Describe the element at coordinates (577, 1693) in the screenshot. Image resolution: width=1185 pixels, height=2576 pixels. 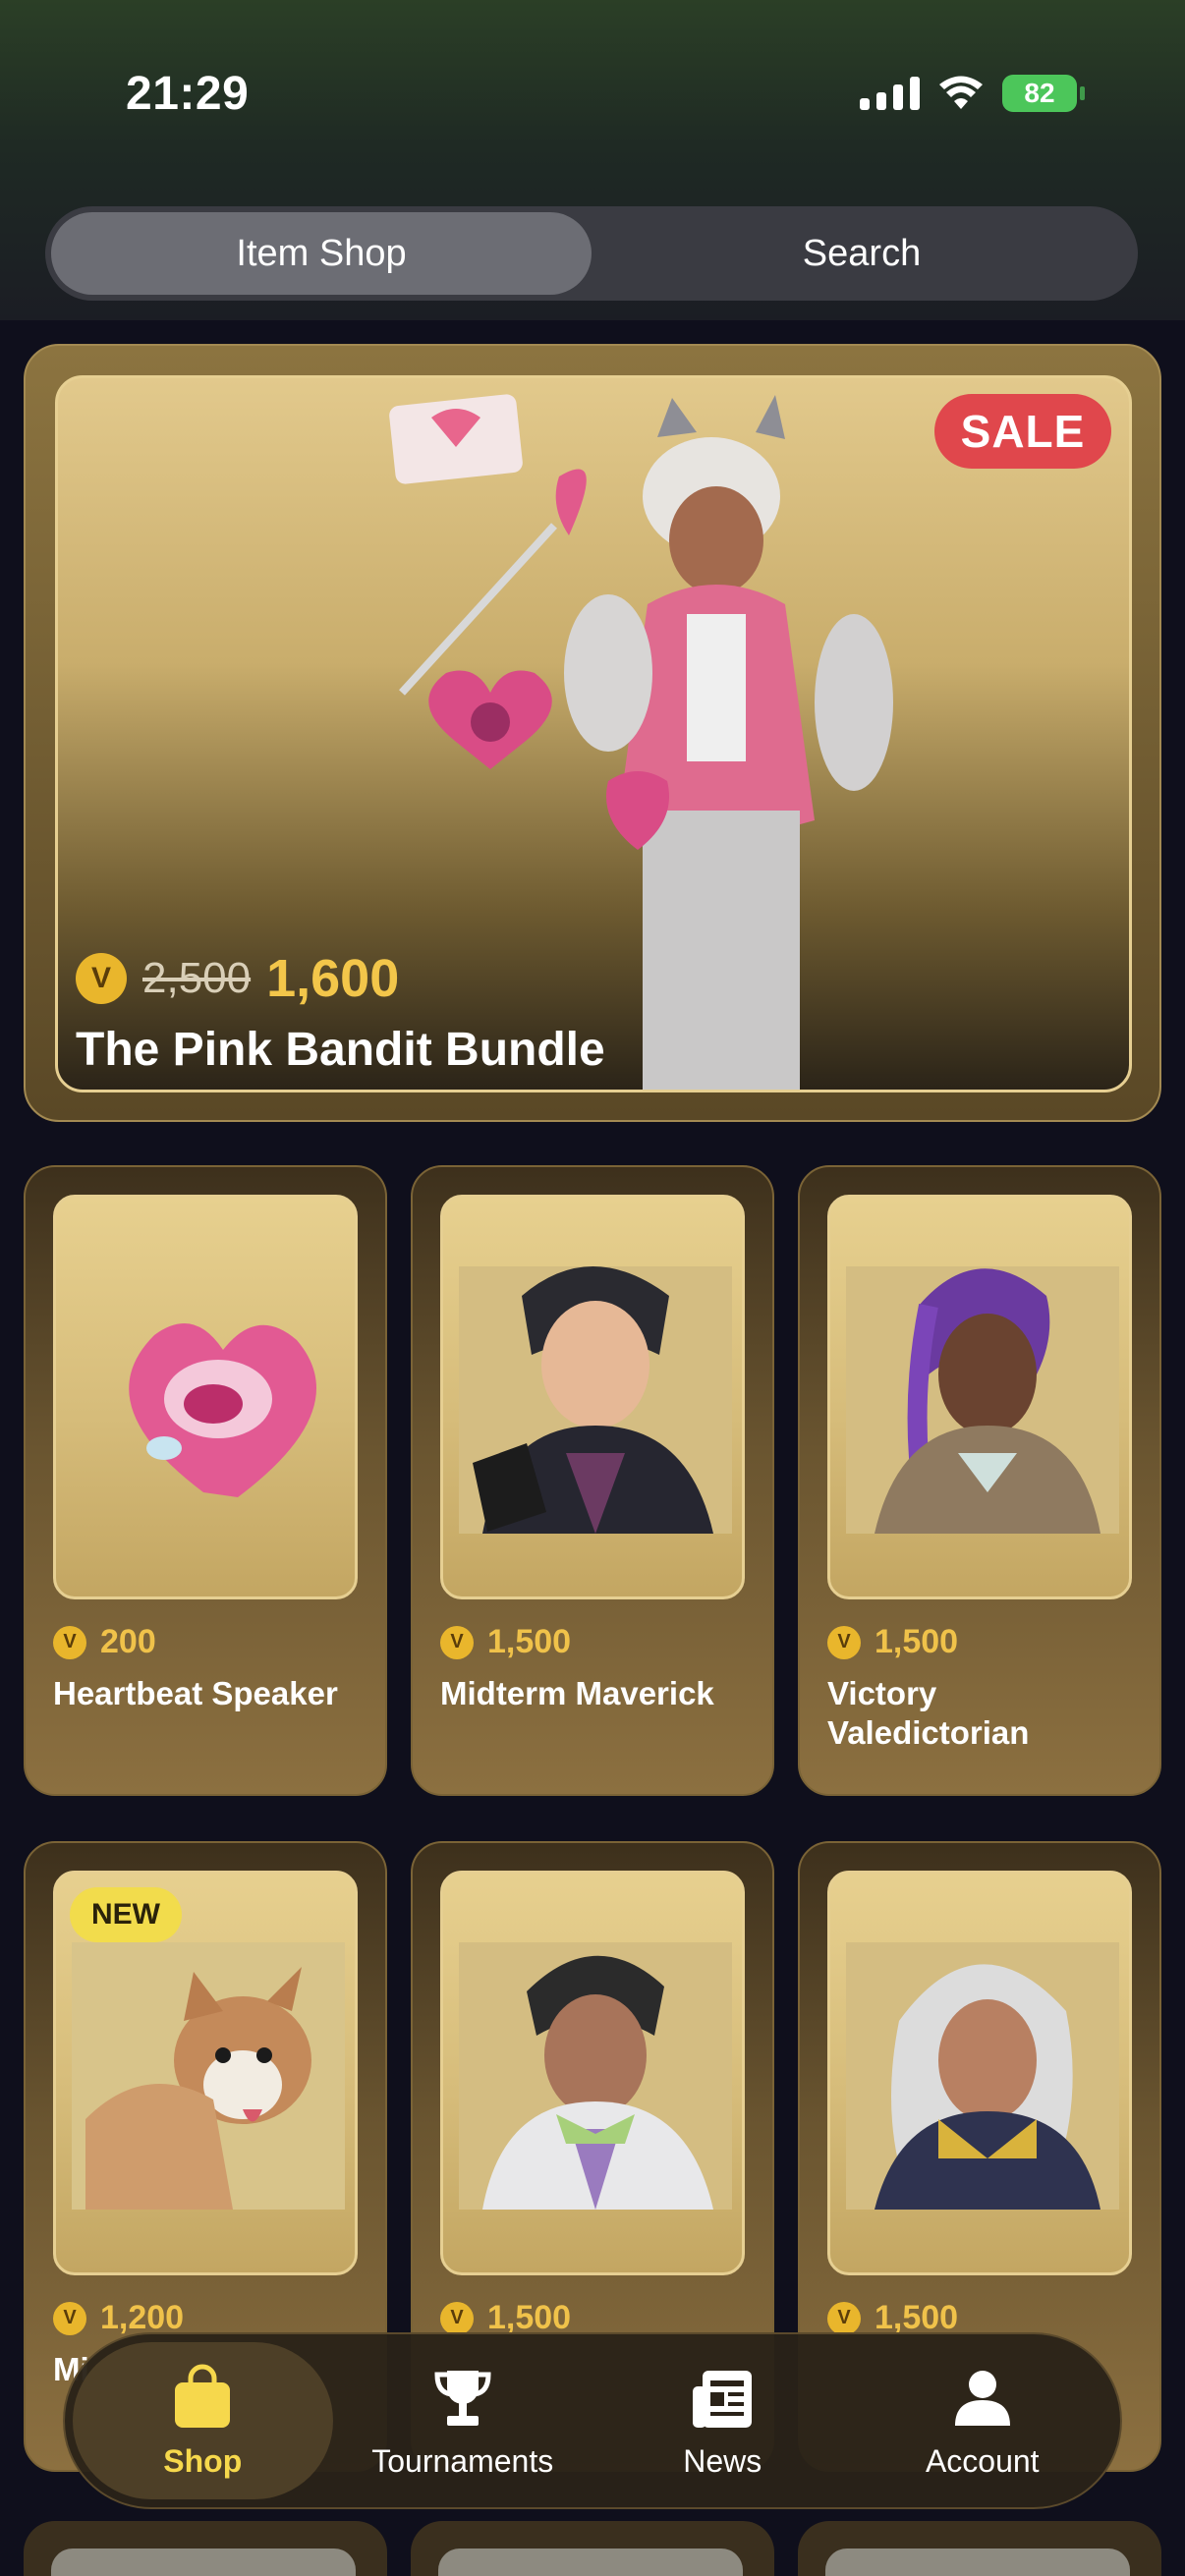
I see `item-name: Midterm Maverick` at that location.